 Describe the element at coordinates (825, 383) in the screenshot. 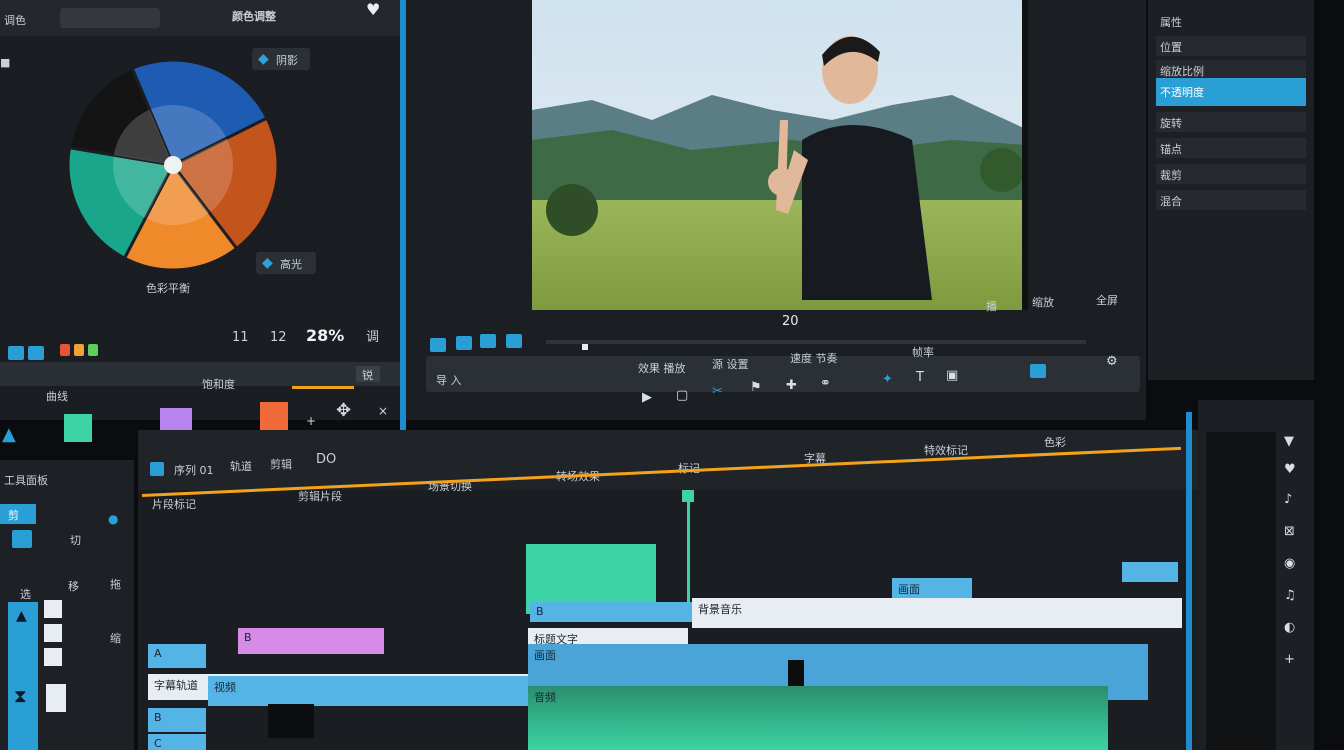

I see `link-icon: ⚭` at that location.